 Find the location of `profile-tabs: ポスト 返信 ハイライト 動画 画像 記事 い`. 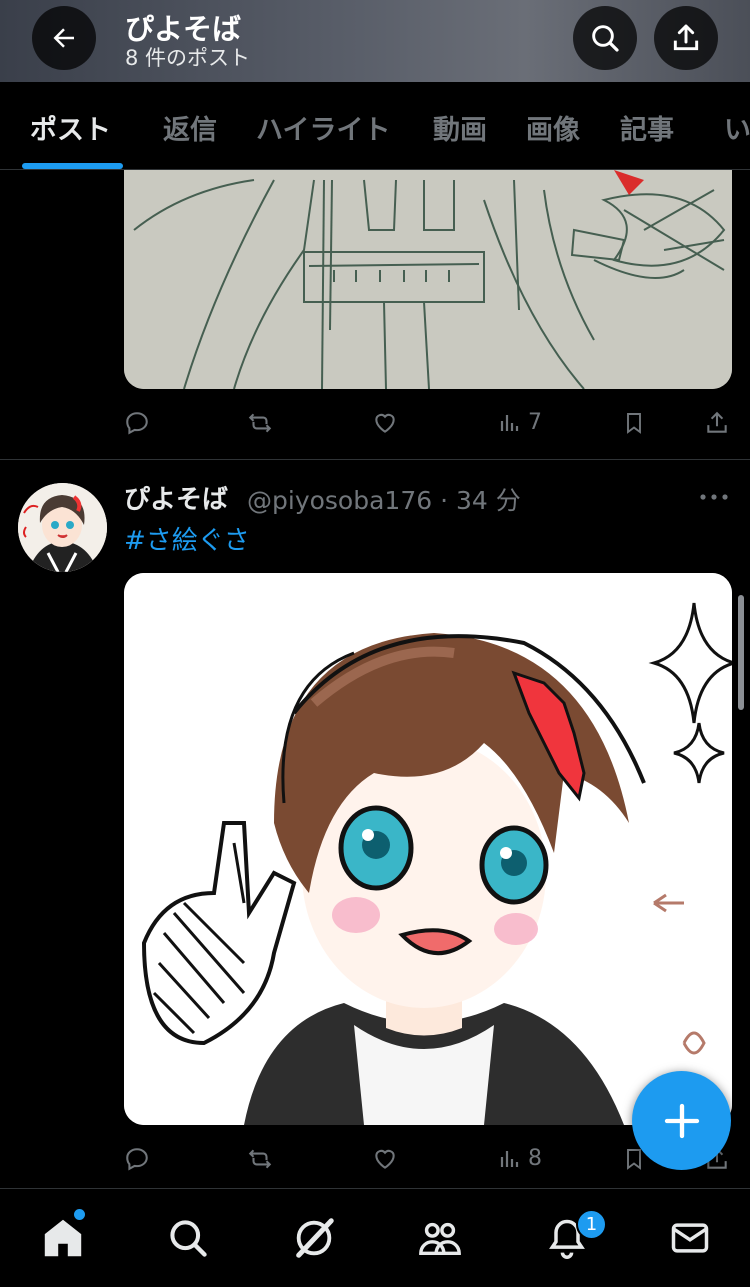

profile-tabs: ポスト 返信 ハイライト 動画 画像 記事 い is located at coordinates (375, 126).